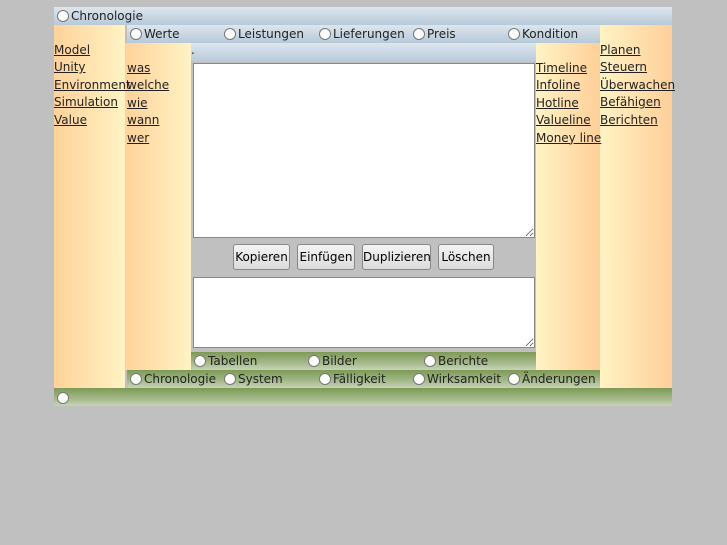  What do you see at coordinates (233, 361) in the screenshot?
I see `radio-label: Tabellen` at bounding box center [233, 361].